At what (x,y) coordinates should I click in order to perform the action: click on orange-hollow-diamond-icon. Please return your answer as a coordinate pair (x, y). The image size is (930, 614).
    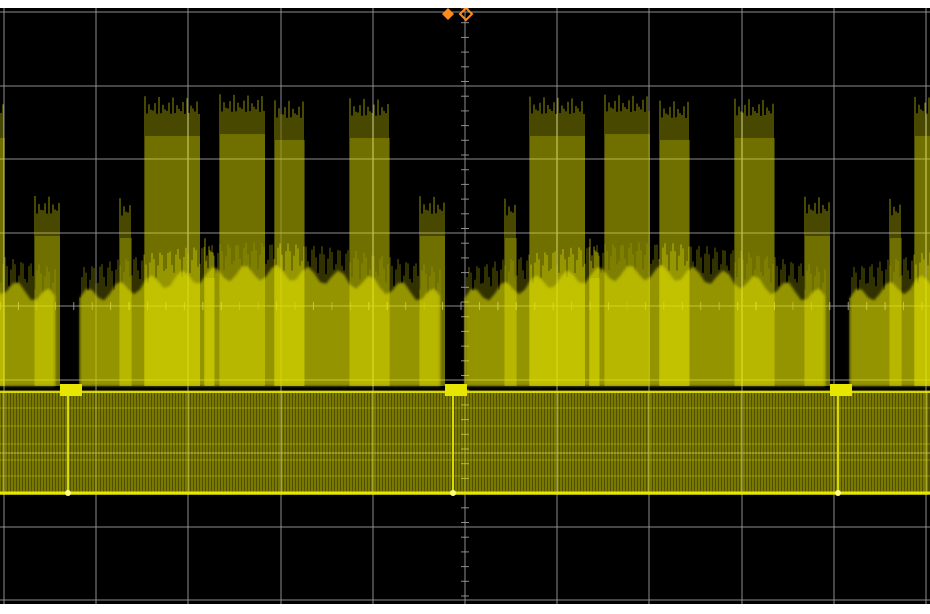
    Looking at the image, I should click on (466, 15).